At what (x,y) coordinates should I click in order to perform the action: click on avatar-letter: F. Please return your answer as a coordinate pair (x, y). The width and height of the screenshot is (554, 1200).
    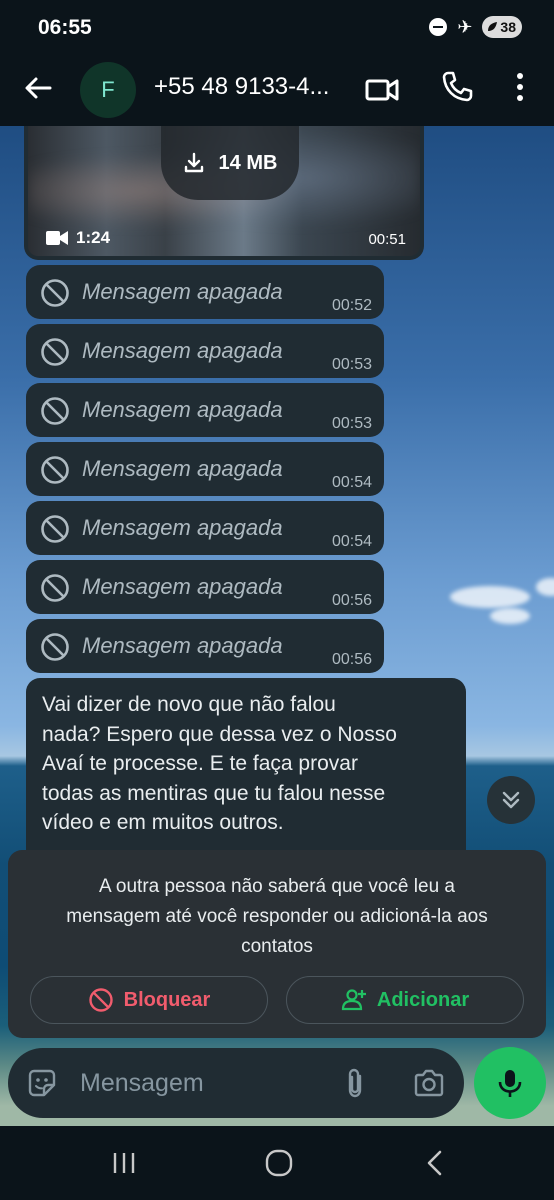
    Looking at the image, I should click on (108, 89).